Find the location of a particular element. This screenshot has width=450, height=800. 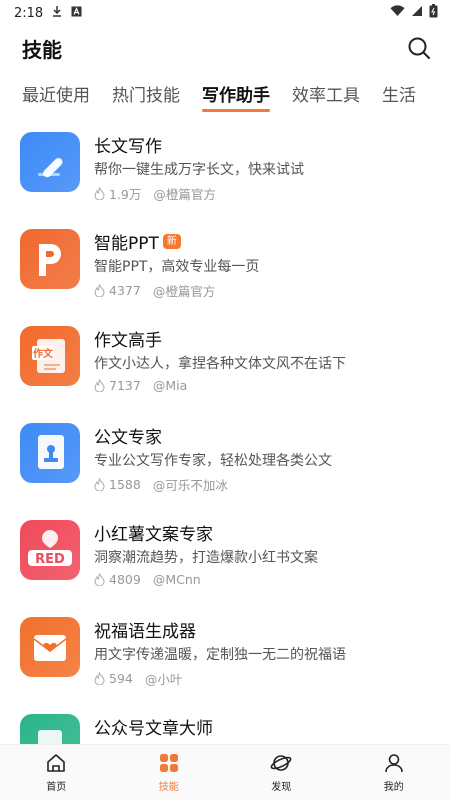

essay-icon: 作文 is located at coordinates (50, 356).